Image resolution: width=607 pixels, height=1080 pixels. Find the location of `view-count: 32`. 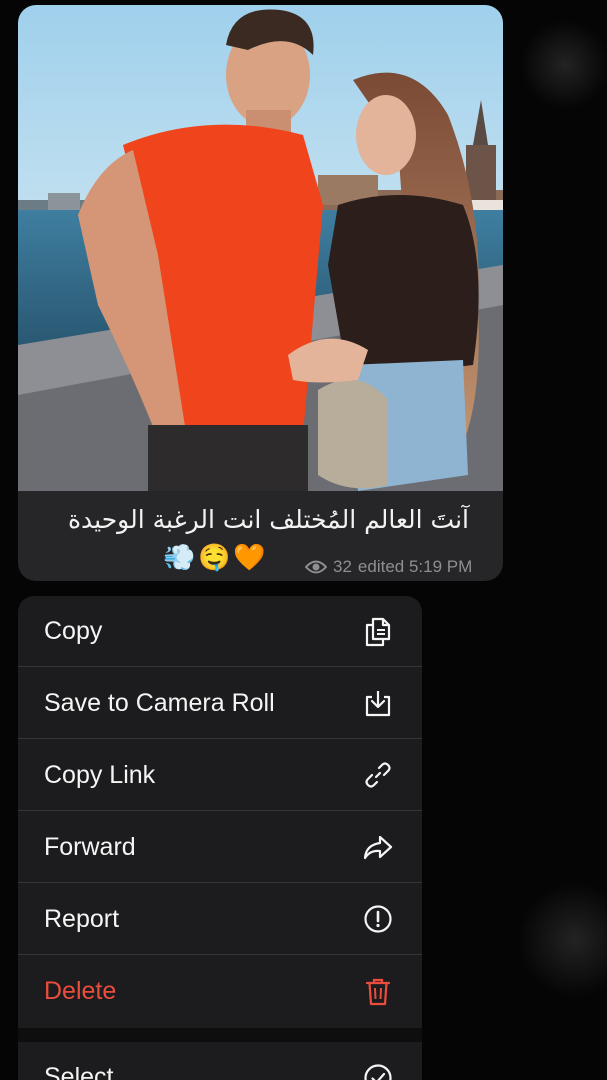

view-count: 32 is located at coordinates (342, 566).